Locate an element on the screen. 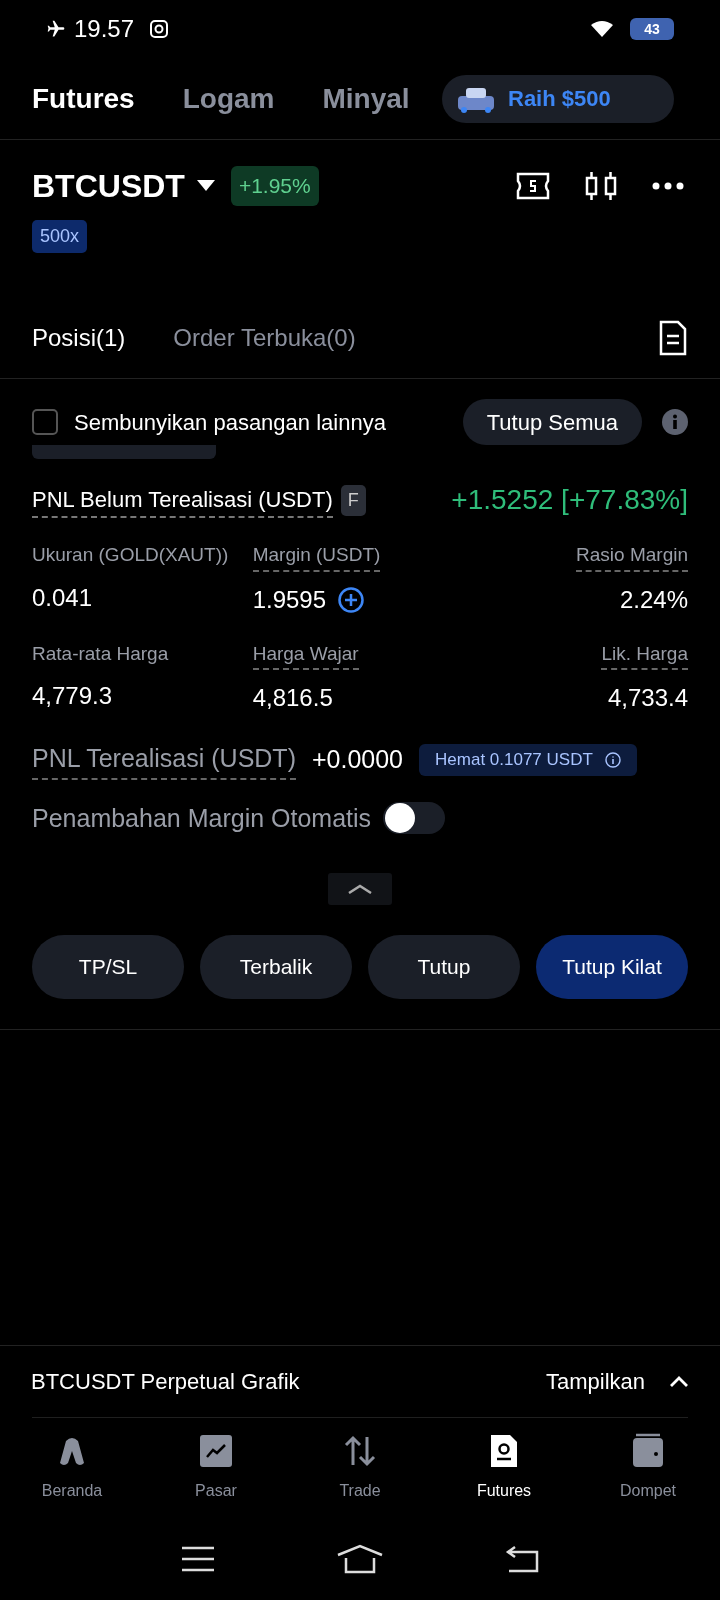 The height and width of the screenshot is (1600, 720). nav-tab: Pasar is located at coordinates (216, 1468).